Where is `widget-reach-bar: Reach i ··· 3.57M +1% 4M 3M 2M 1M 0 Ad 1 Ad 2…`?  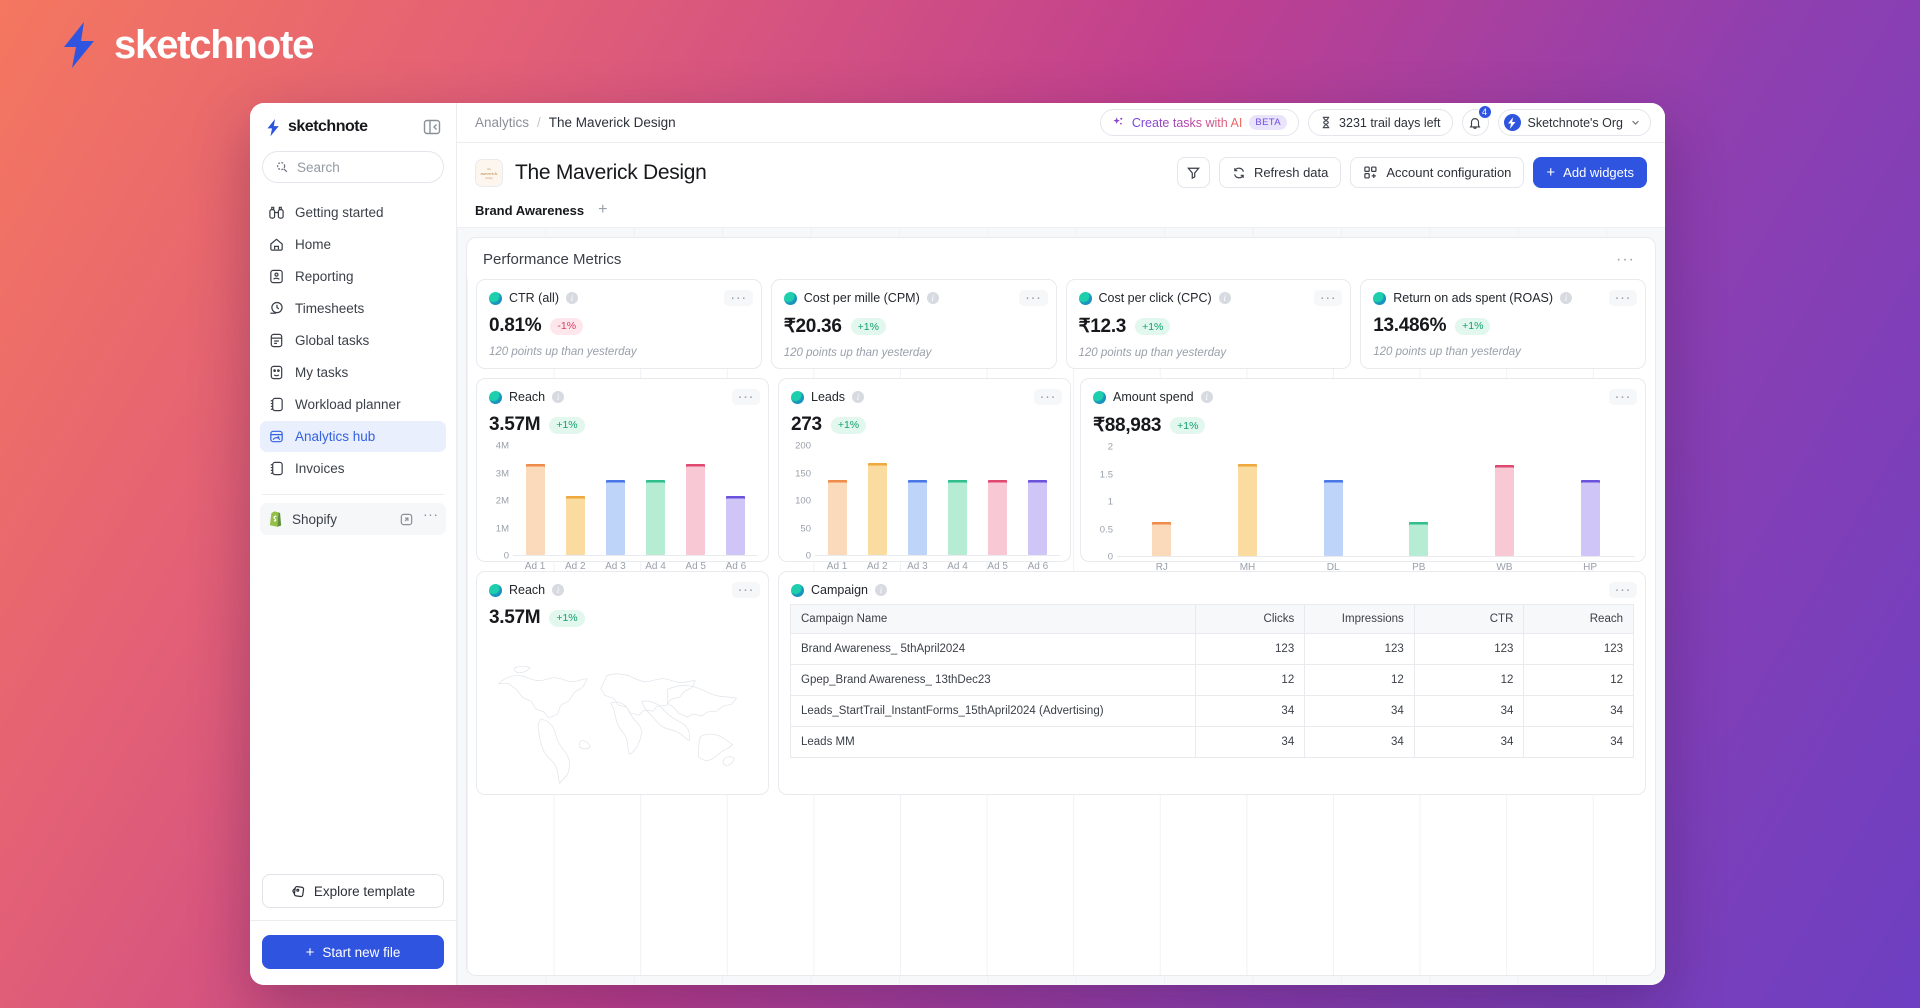
widget-reach-bar: Reach i ··· 3.57M +1% 4M 3M 2M 1M 0 Ad 1 Ad 2… is located at coordinates (622, 475).